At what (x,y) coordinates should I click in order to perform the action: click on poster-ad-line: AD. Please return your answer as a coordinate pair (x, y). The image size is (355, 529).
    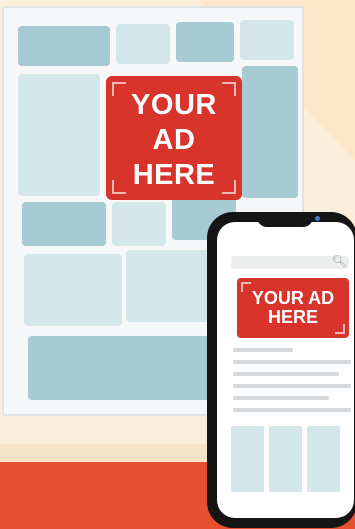
    Looking at the image, I should click on (174, 140).